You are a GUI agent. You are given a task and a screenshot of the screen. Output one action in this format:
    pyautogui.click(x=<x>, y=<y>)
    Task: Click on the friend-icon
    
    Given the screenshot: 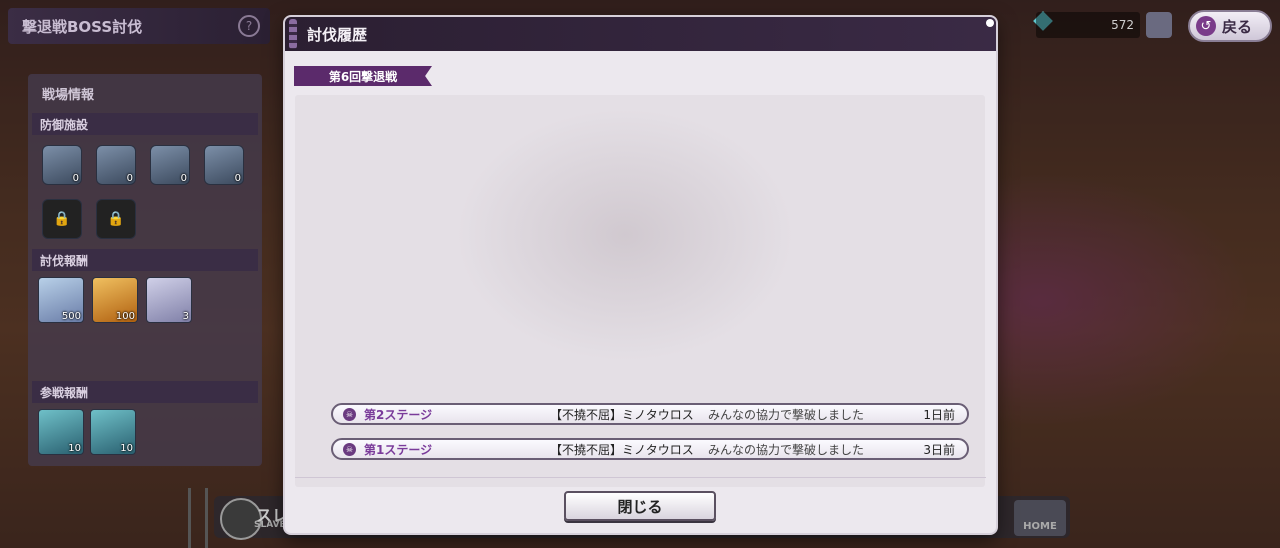 What is the action you would take?
    pyautogui.click(x=1159, y=25)
    